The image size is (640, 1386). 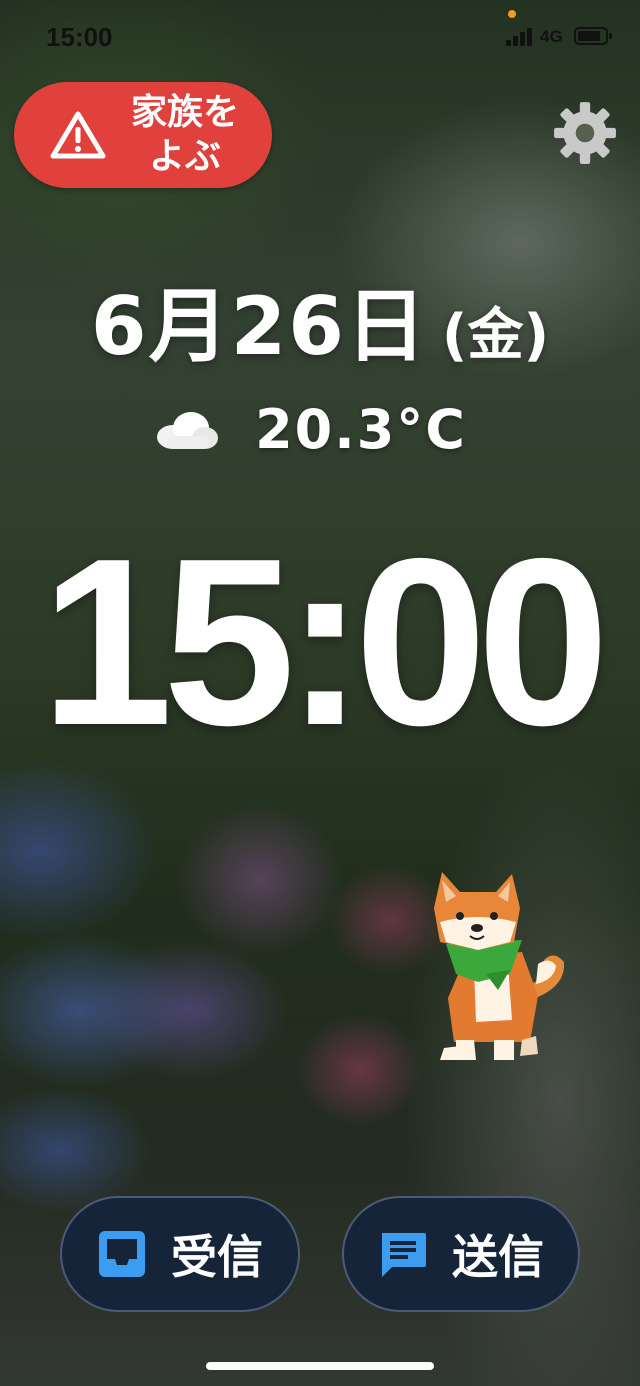 What do you see at coordinates (495, 335) in the screenshot?
I see `weekday-text: (金)` at bounding box center [495, 335].